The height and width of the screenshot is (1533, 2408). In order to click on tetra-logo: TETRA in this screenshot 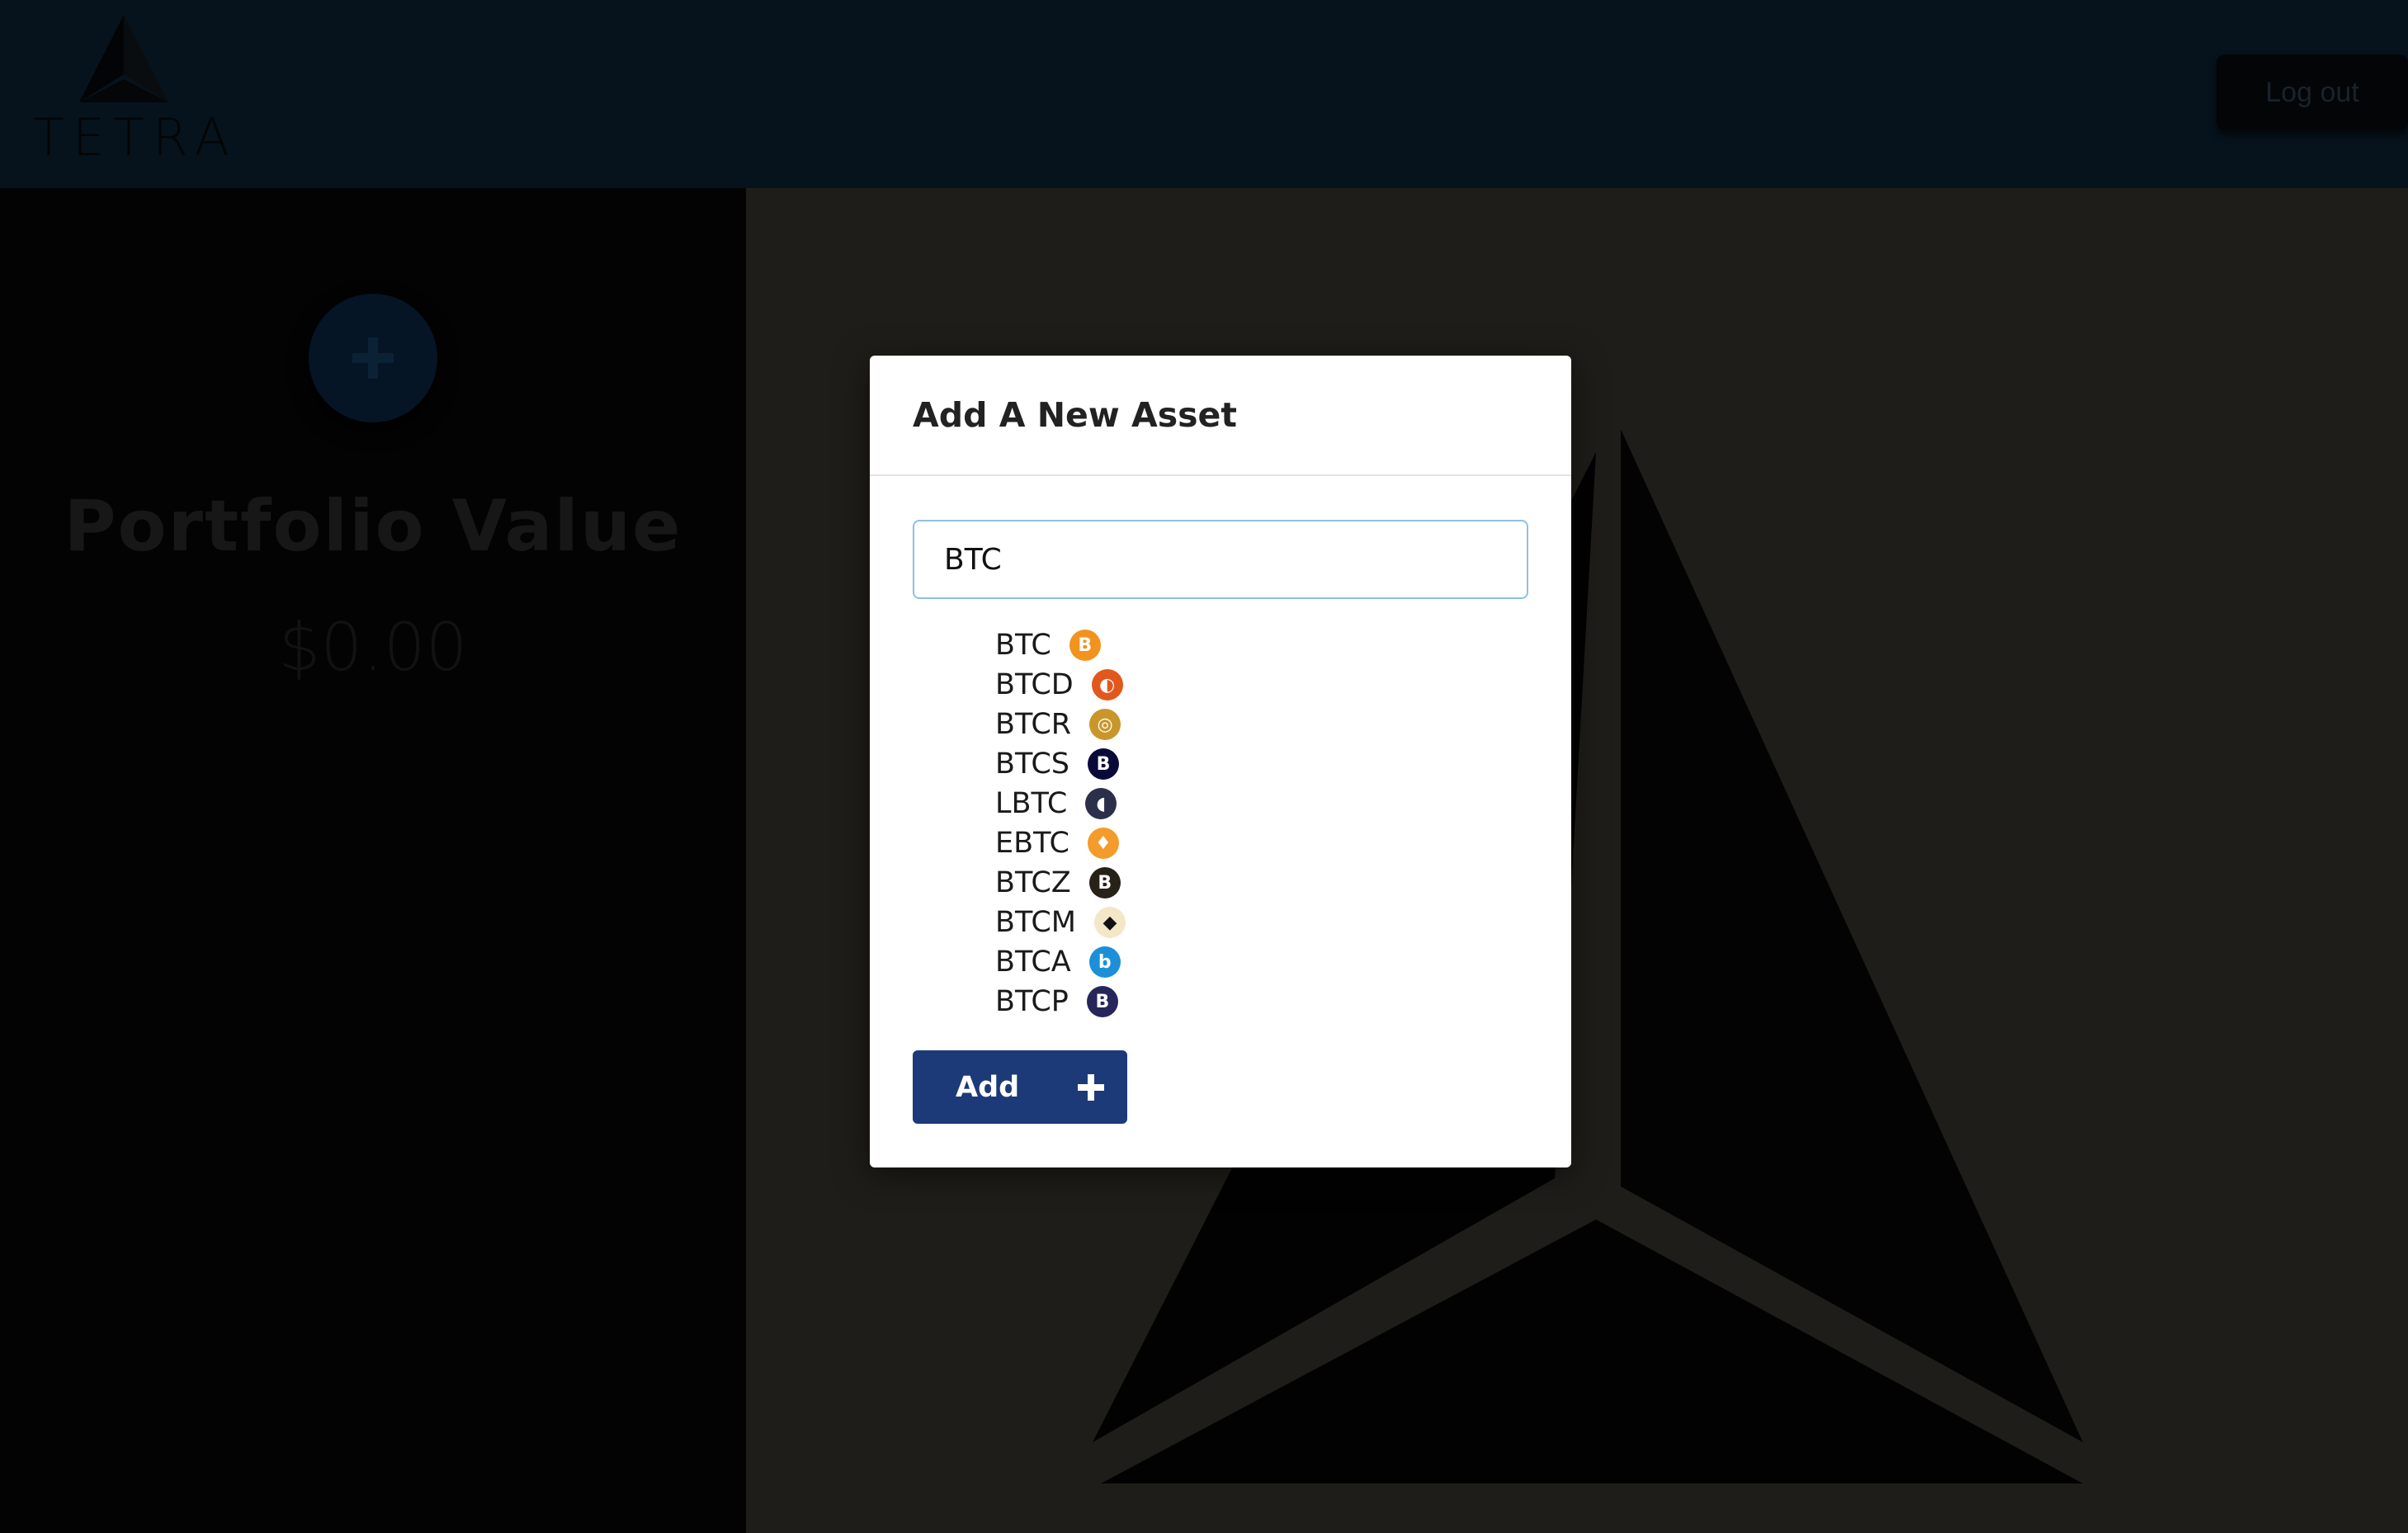, I will do `click(131, 91)`.